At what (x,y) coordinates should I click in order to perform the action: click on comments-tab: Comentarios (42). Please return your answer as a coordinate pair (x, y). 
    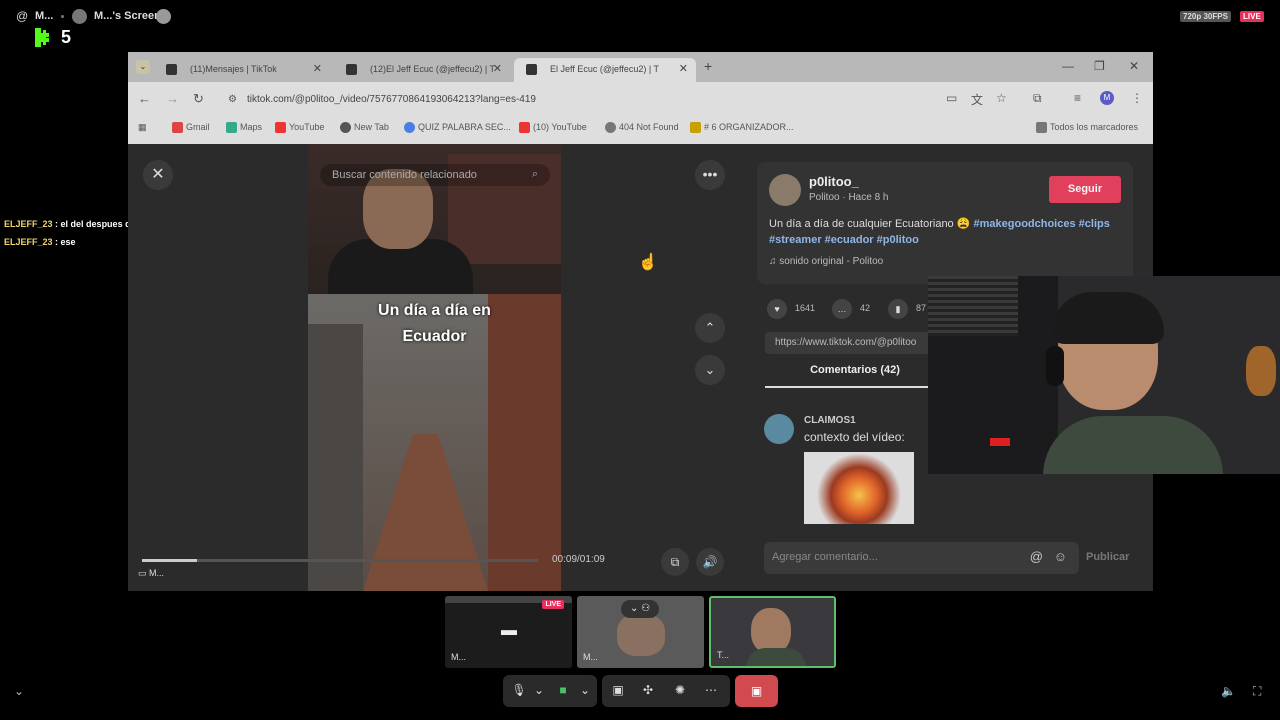
    Looking at the image, I should click on (855, 376).